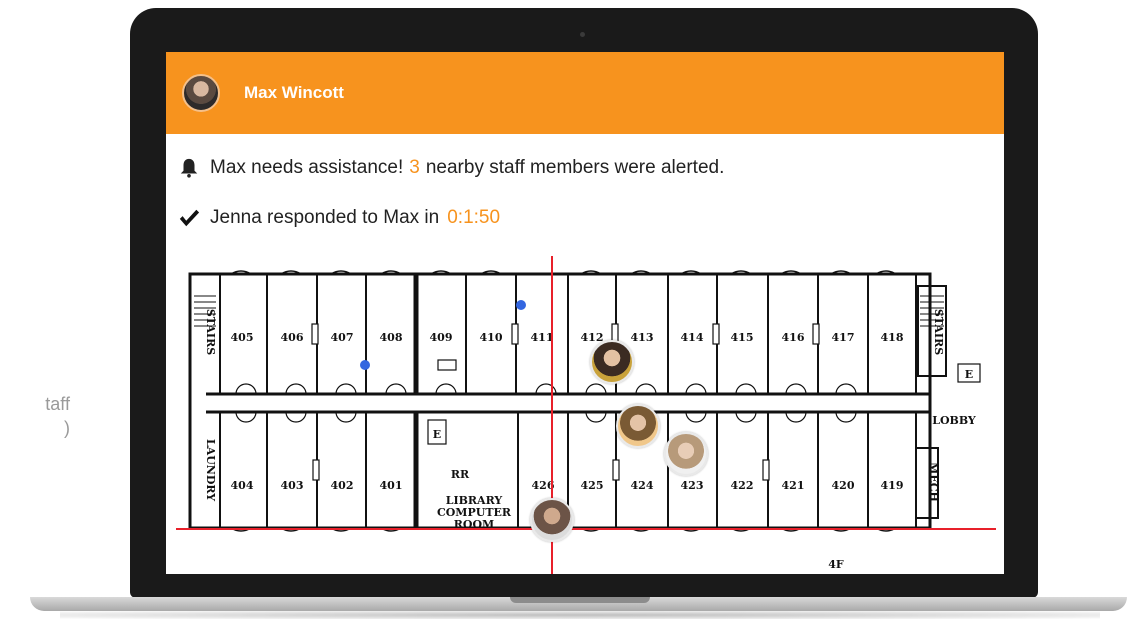 Image resolution: width=1127 pixels, height=629 pixels. Describe the element at coordinates (294, 92) in the screenshot. I see `user-name: Max Wincott` at that location.